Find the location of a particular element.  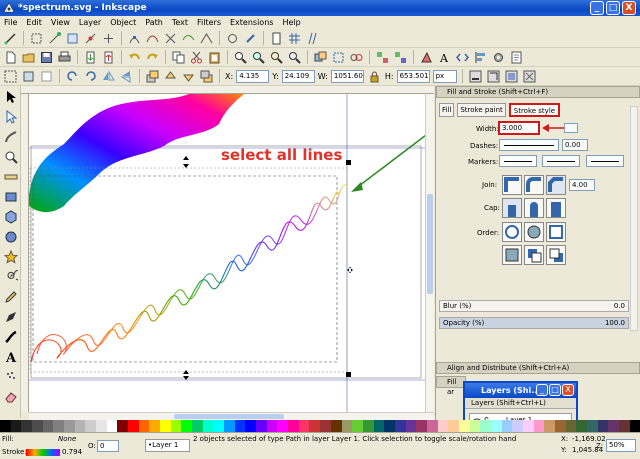

menu-extensions: Extensions is located at coordinates (251, 22).